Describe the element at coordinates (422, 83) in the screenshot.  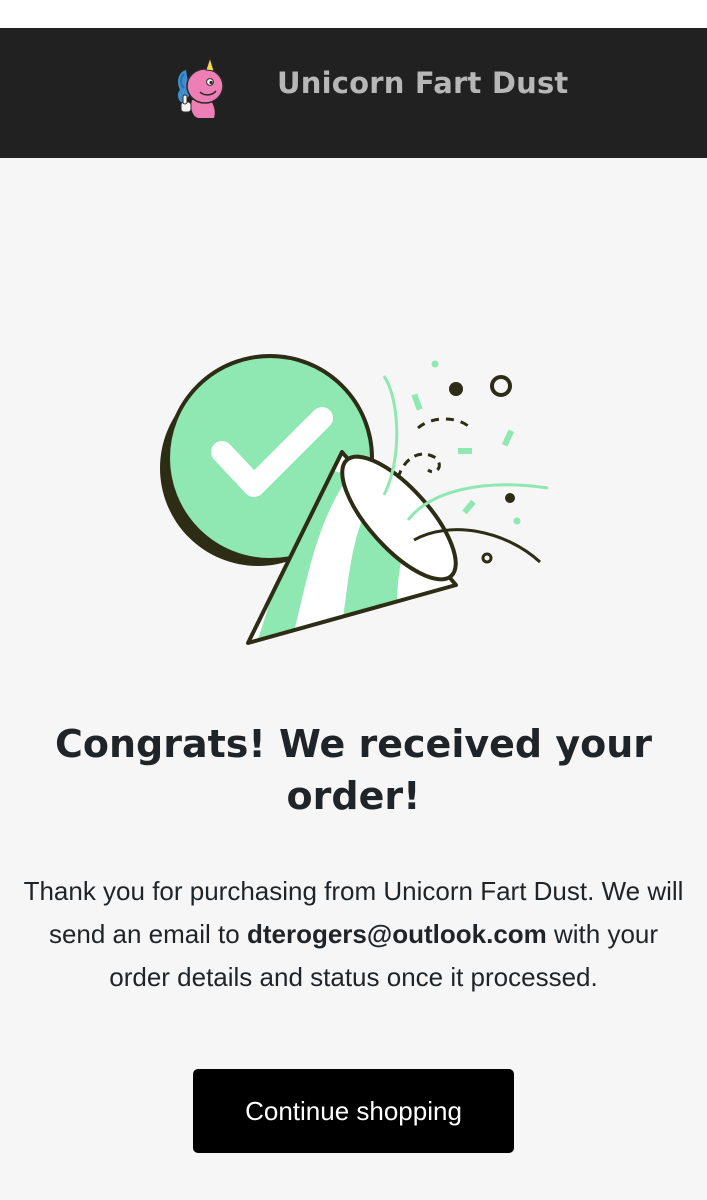
I see `brand-name: Unicorn Fart Dust` at that location.